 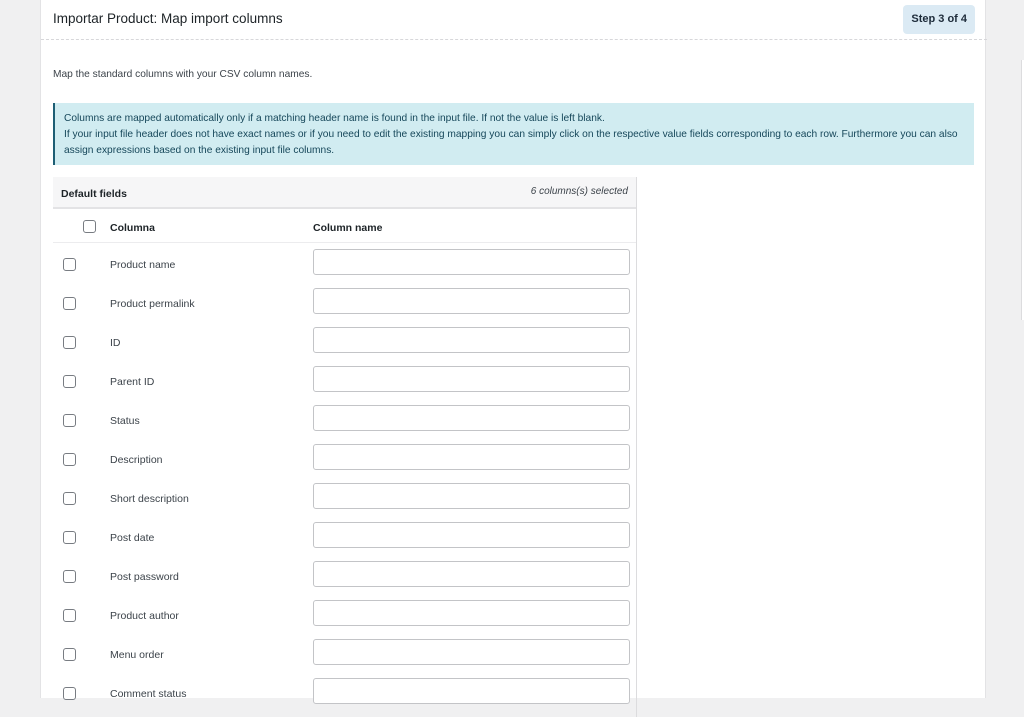 I want to click on table-row: Short description, so click(x=344, y=496).